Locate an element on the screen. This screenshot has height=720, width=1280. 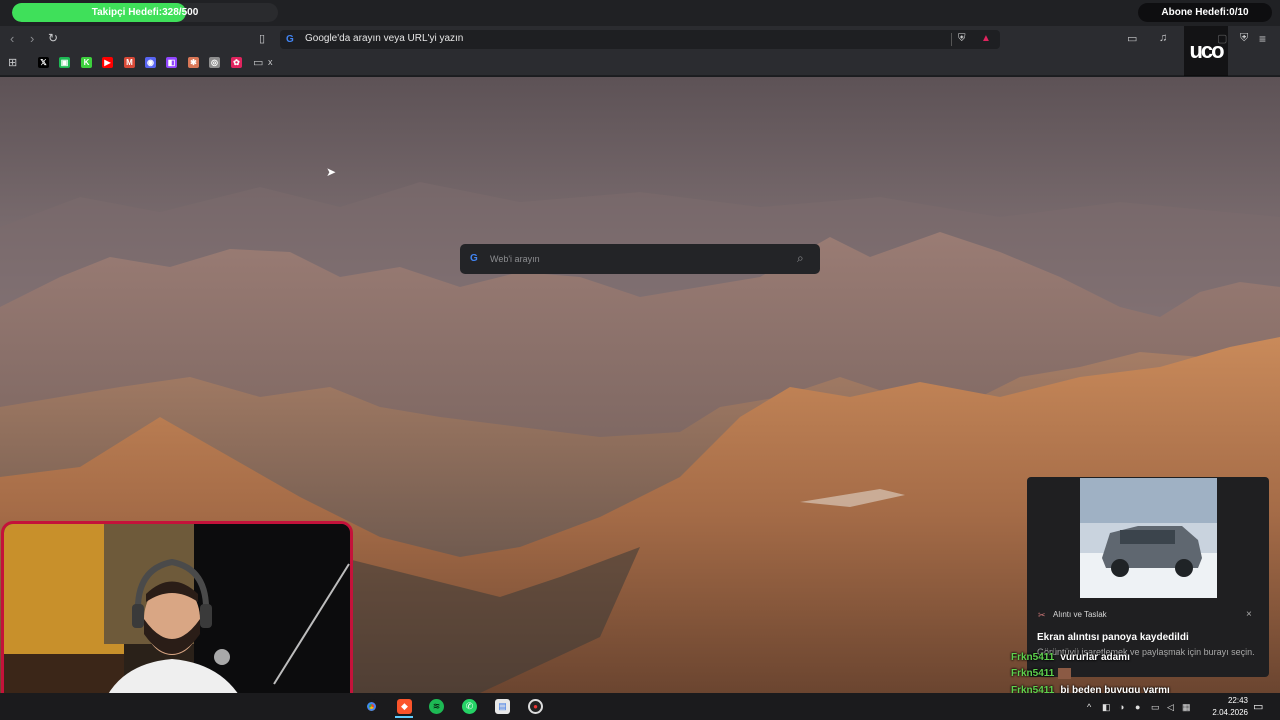
discord-icon: ◉ is located at coordinates (150, 62).